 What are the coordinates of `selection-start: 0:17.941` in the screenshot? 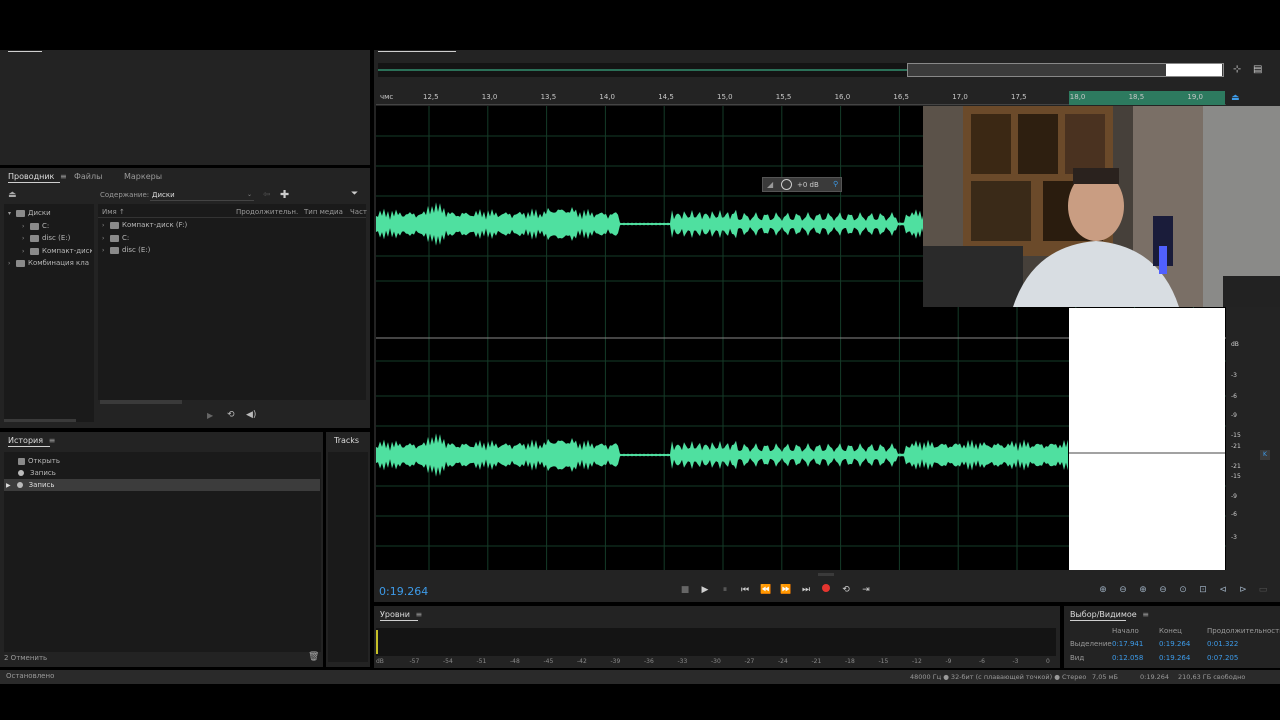 It's located at (1127, 644).